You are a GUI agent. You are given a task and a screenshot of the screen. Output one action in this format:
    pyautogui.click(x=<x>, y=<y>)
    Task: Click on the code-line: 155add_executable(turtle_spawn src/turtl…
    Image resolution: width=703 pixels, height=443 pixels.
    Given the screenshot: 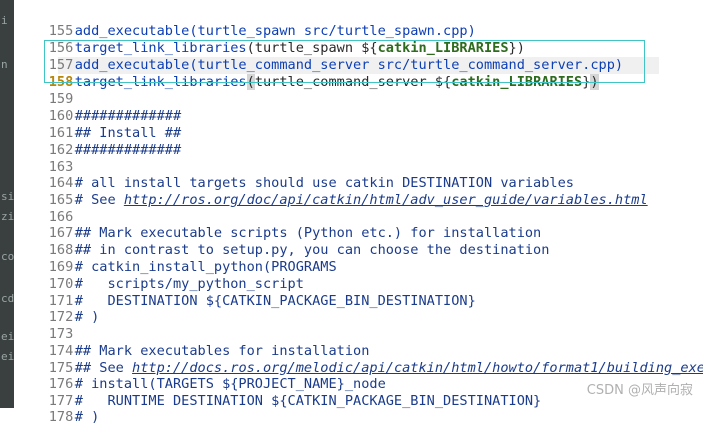 What is the action you would take?
    pyautogui.click(x=358, y=22)
    